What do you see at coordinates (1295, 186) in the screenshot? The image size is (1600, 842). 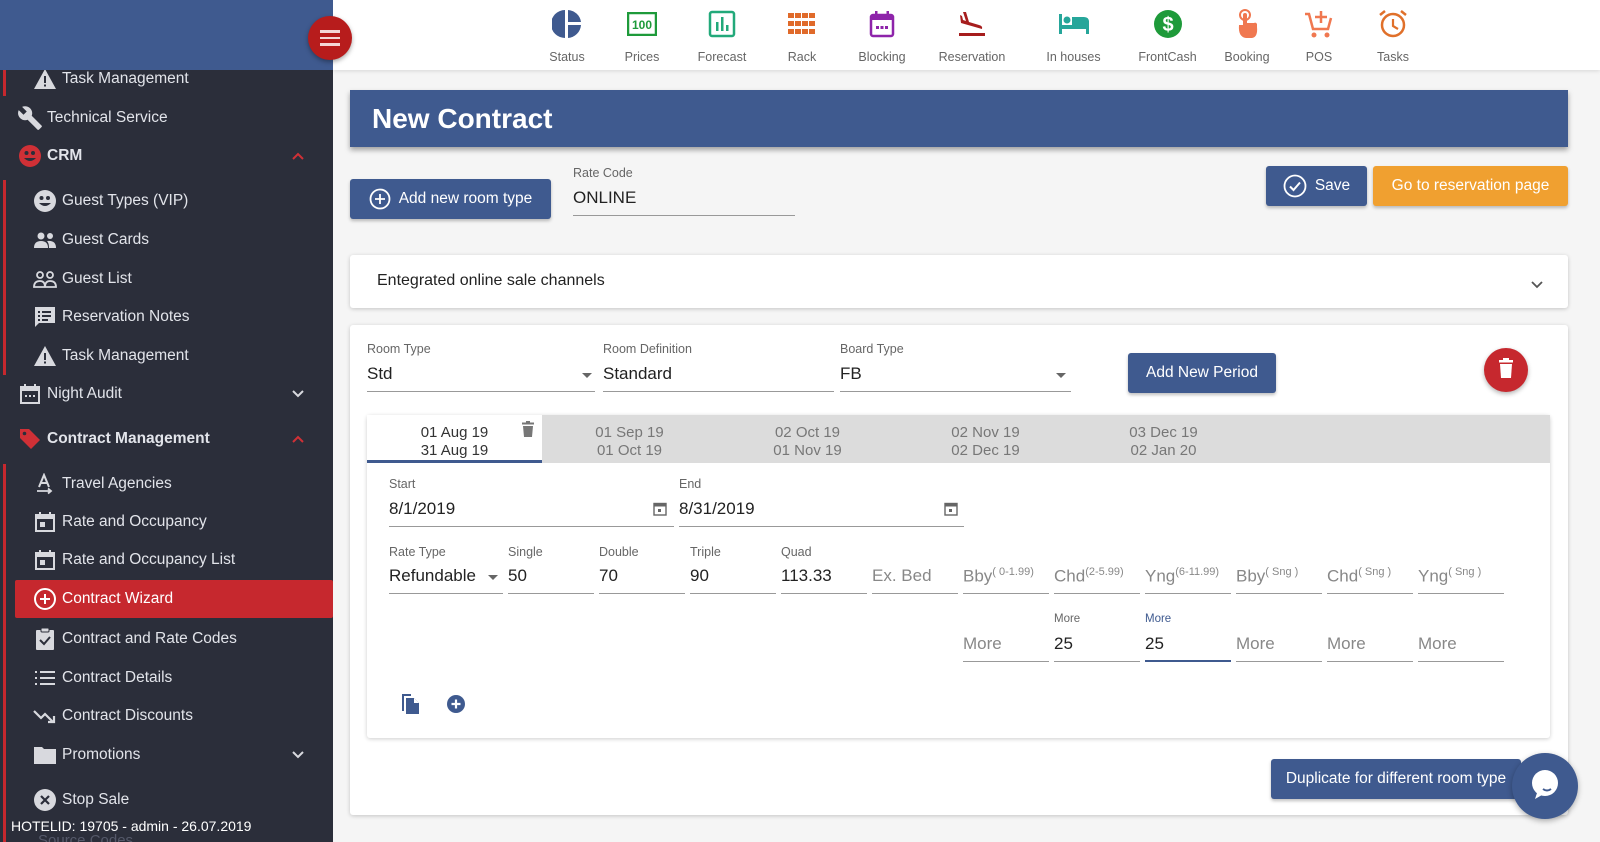 I see `check-circle-icon` at bounding box center [1295, 186].